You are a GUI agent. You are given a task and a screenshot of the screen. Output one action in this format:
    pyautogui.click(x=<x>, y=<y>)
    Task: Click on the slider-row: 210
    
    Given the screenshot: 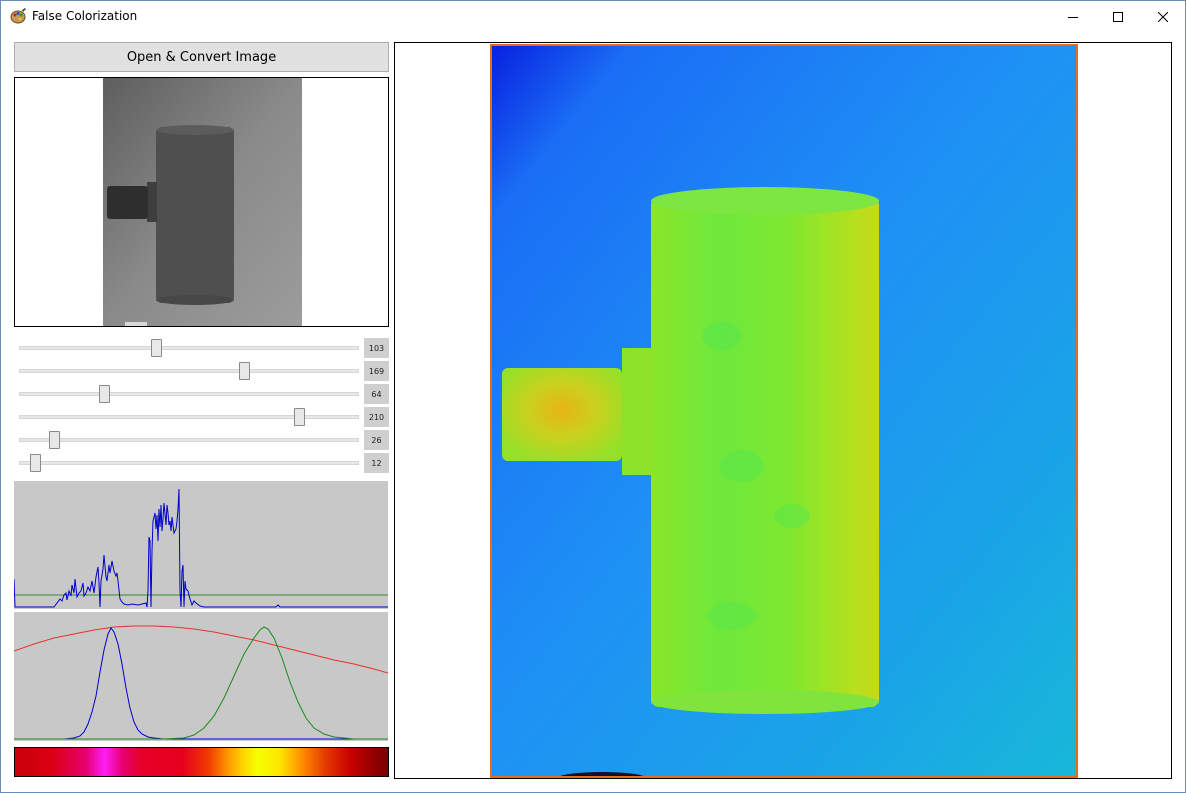 What is the action you would take?
    pyautogui.click(x=201, y=417)
    